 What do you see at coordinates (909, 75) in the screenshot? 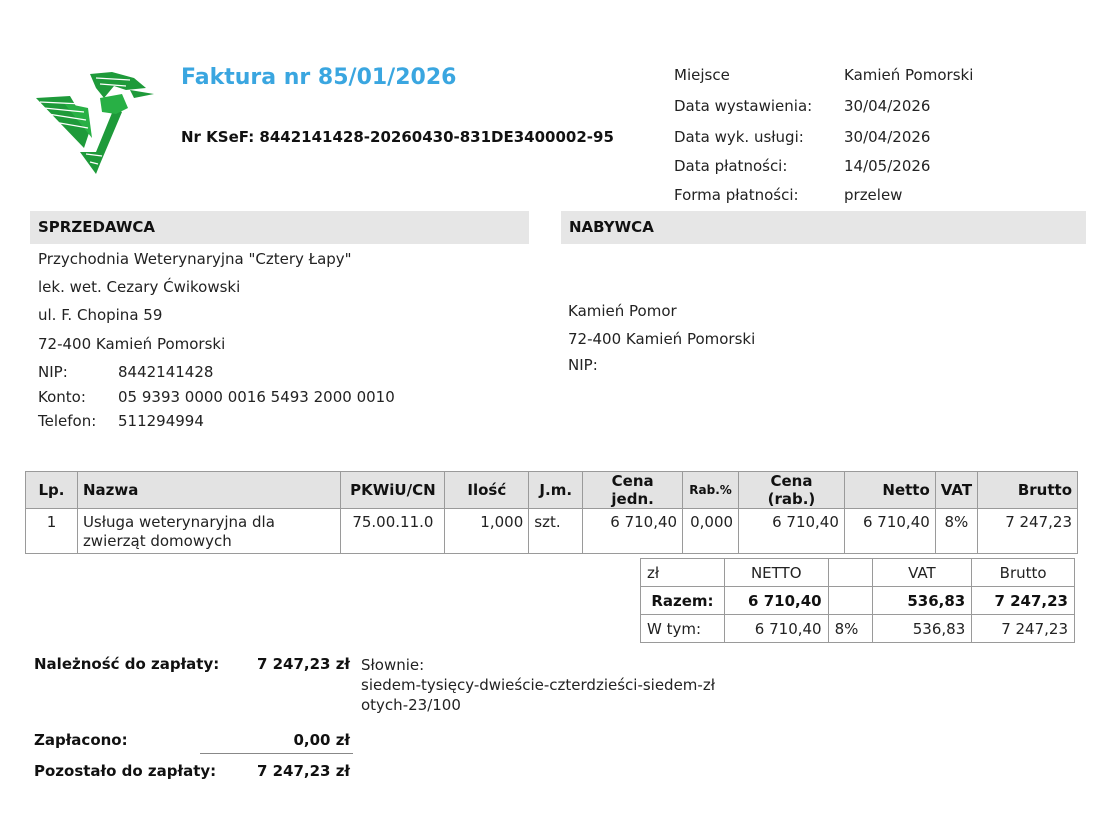
I see `meta-place-value: Kamień Pomorski` at bounding box center [909, 75].